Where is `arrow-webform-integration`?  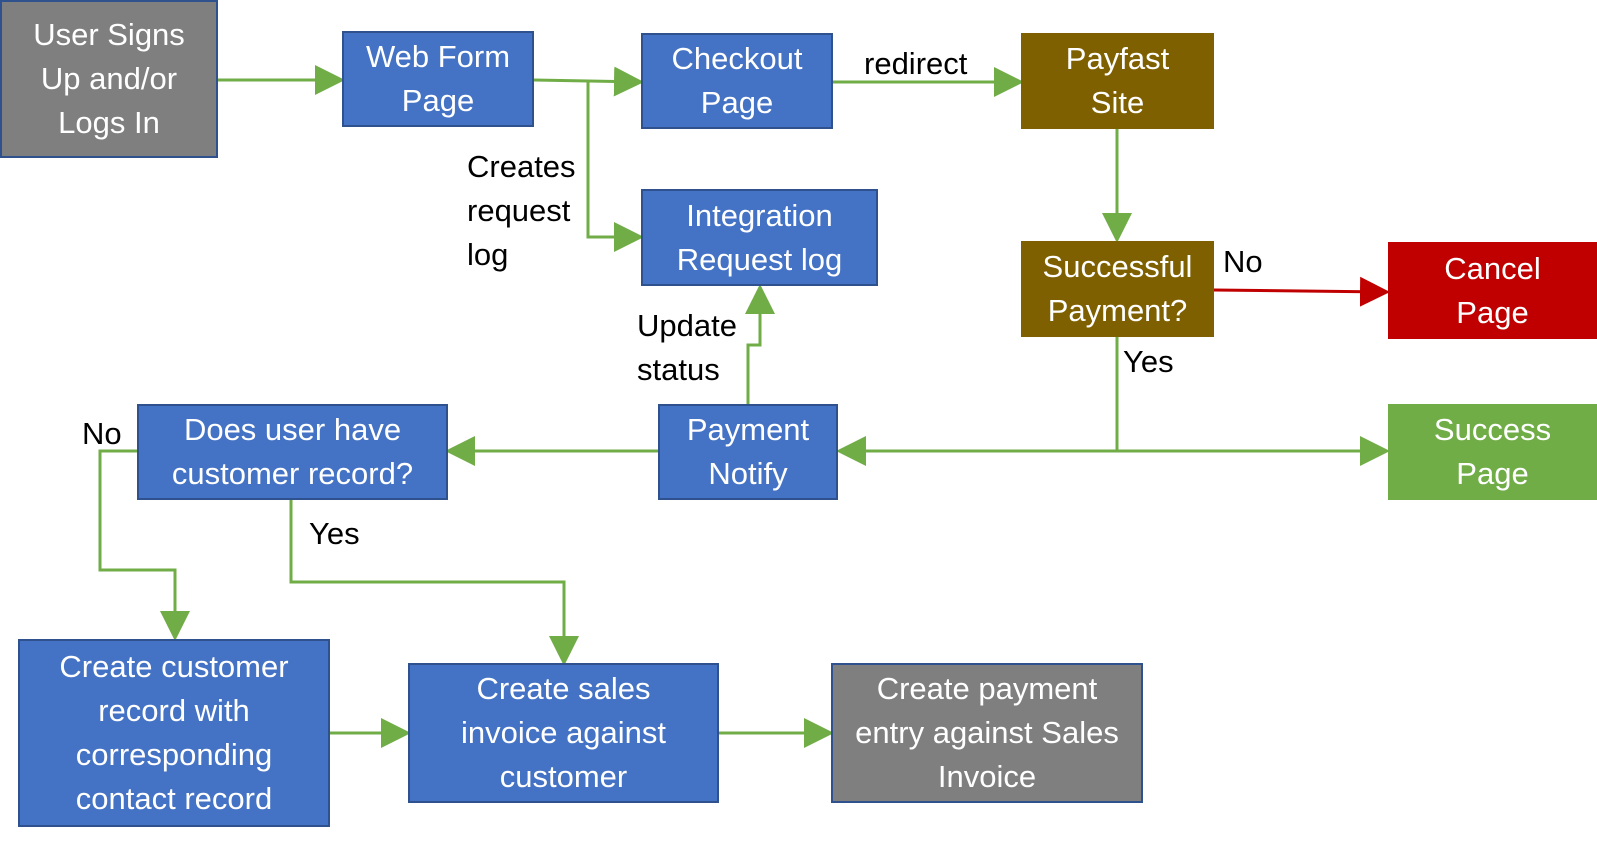
arrow-webform-integration is located at coordinates (615, 166).